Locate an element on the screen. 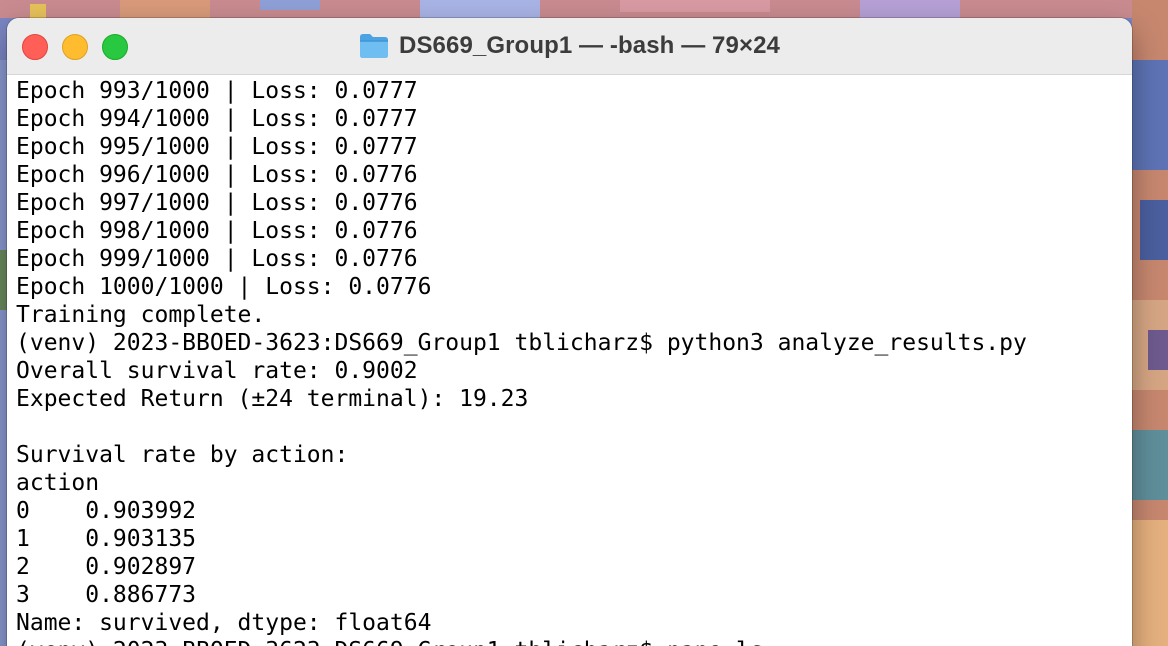 The image size is (1168, 646). terminal-line: Epoch 995/1000 | Loss: 0.0777 is located at coordinates (217, 147).